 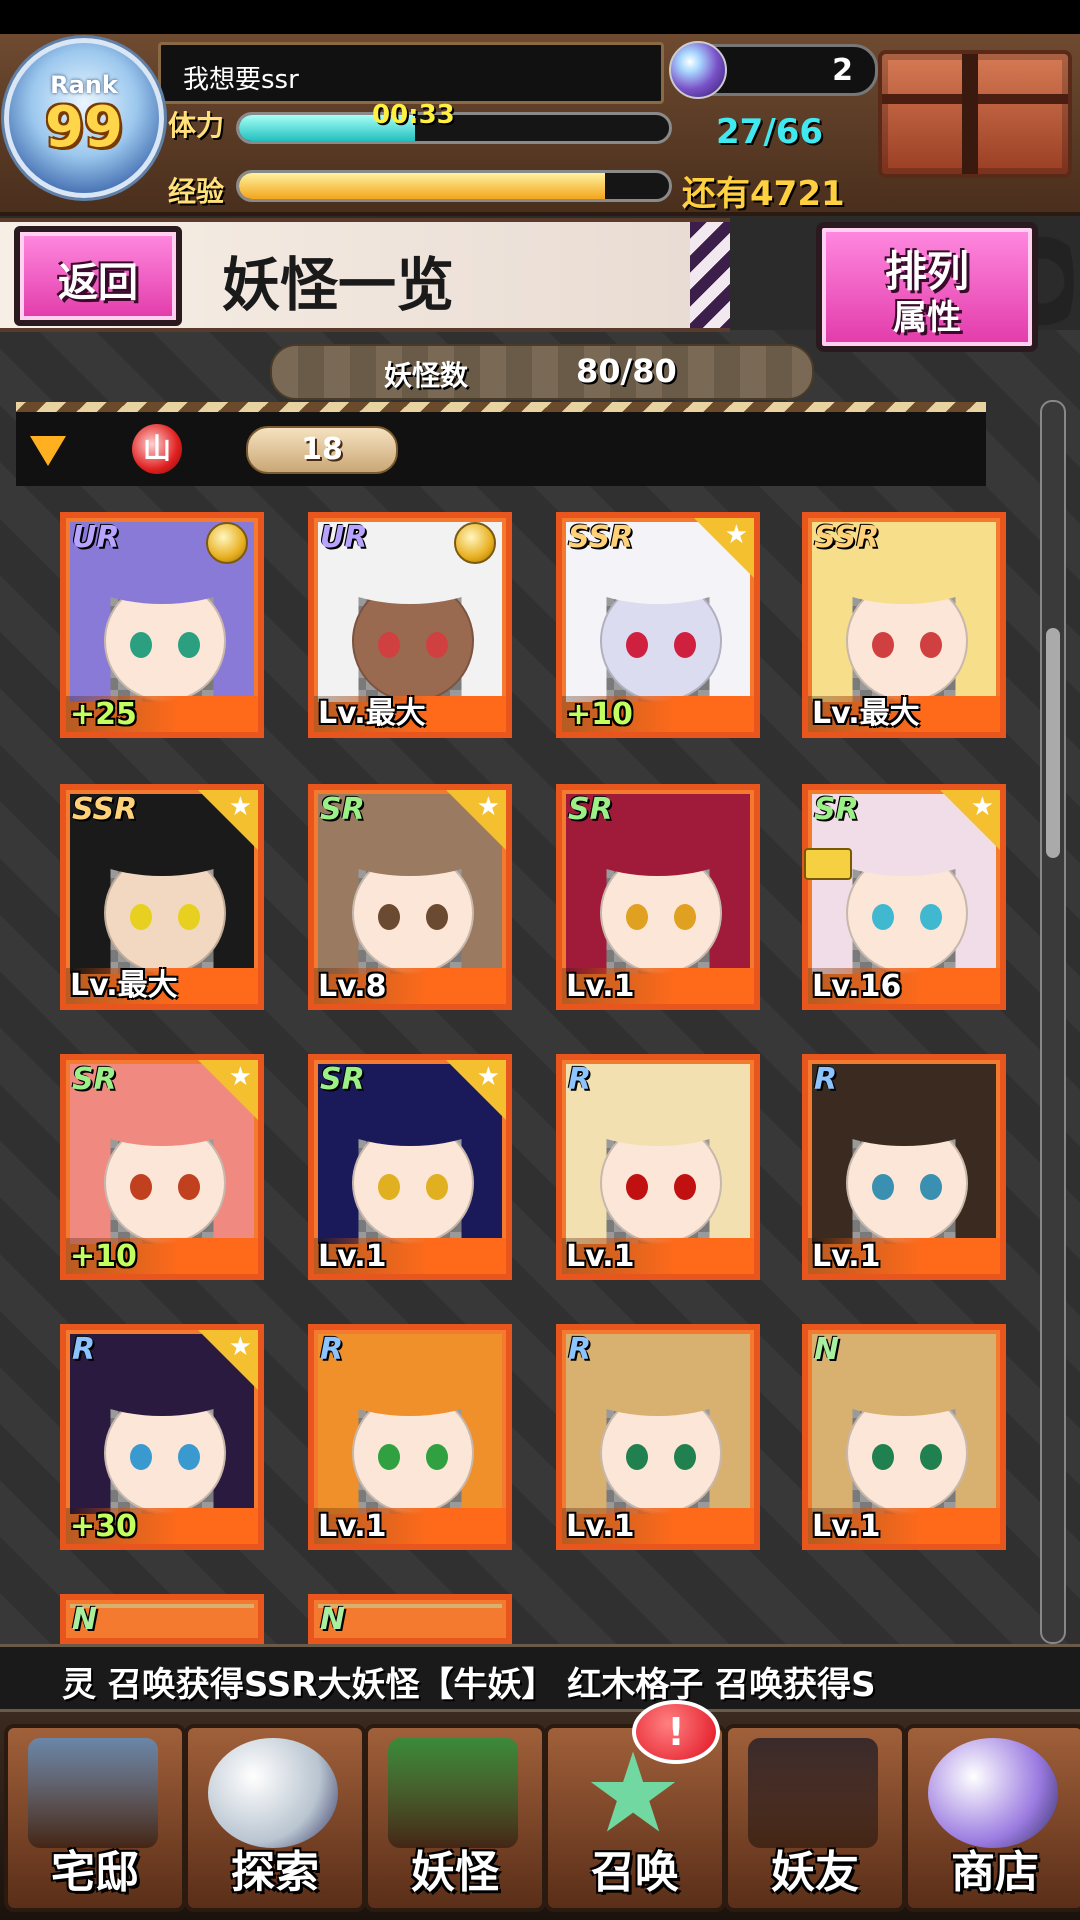 I want to click on nav-tab-1: 探索, so click(x=275, y=1818).